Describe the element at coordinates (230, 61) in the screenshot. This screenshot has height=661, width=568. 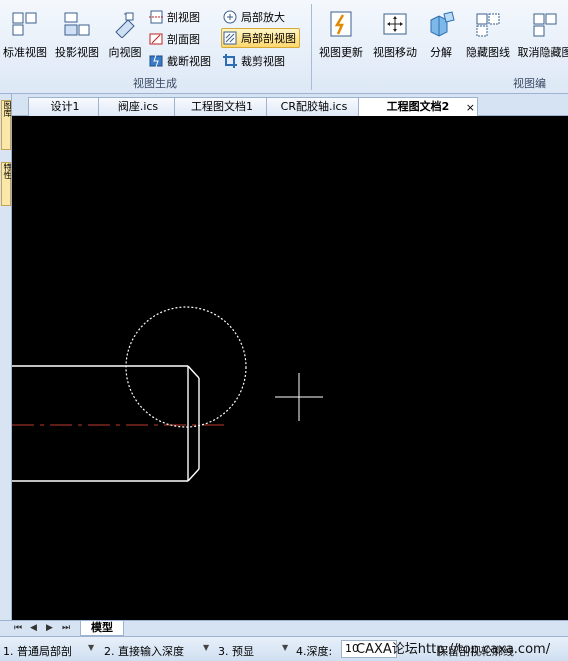
I see `crop-view-icon` at that location.